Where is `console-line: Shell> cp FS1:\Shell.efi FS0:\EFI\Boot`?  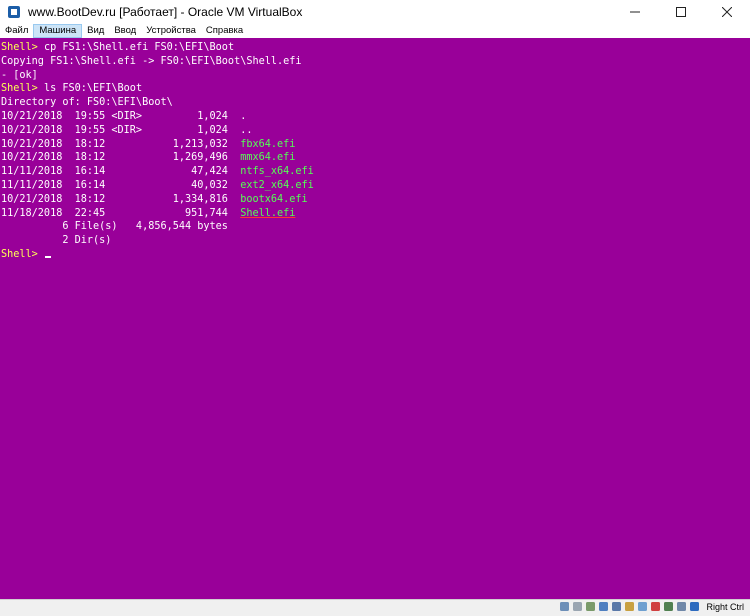 console-line: Shell> cp FS1:\Shell.efi FS0:\EFI\Boot is located at coordinates (157, 48).